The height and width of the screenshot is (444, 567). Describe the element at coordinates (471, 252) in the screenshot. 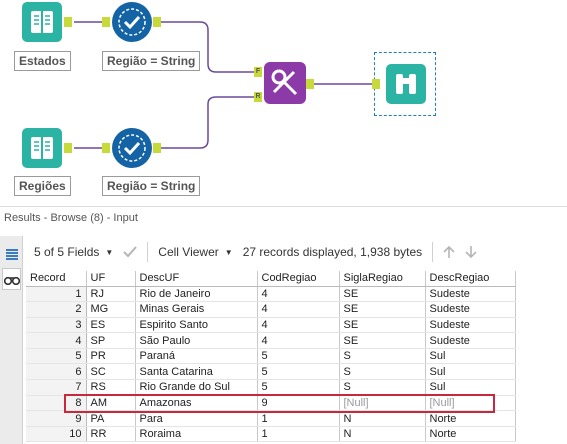

I see `arrow-down-icon` at that location.